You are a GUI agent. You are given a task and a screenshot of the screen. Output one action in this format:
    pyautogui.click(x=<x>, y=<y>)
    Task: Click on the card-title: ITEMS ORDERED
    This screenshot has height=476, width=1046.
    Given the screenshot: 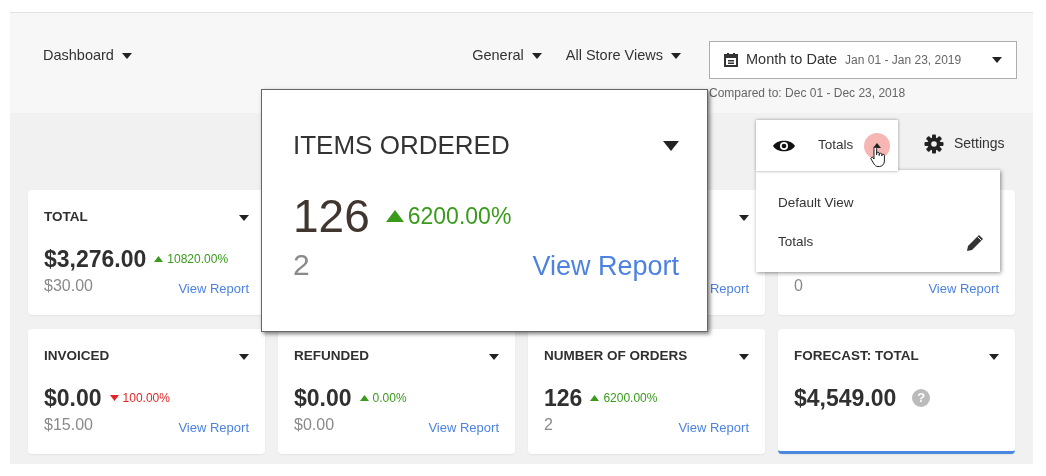 What is the action you would take?
    pyautogui.click(x=401, y=145)
    